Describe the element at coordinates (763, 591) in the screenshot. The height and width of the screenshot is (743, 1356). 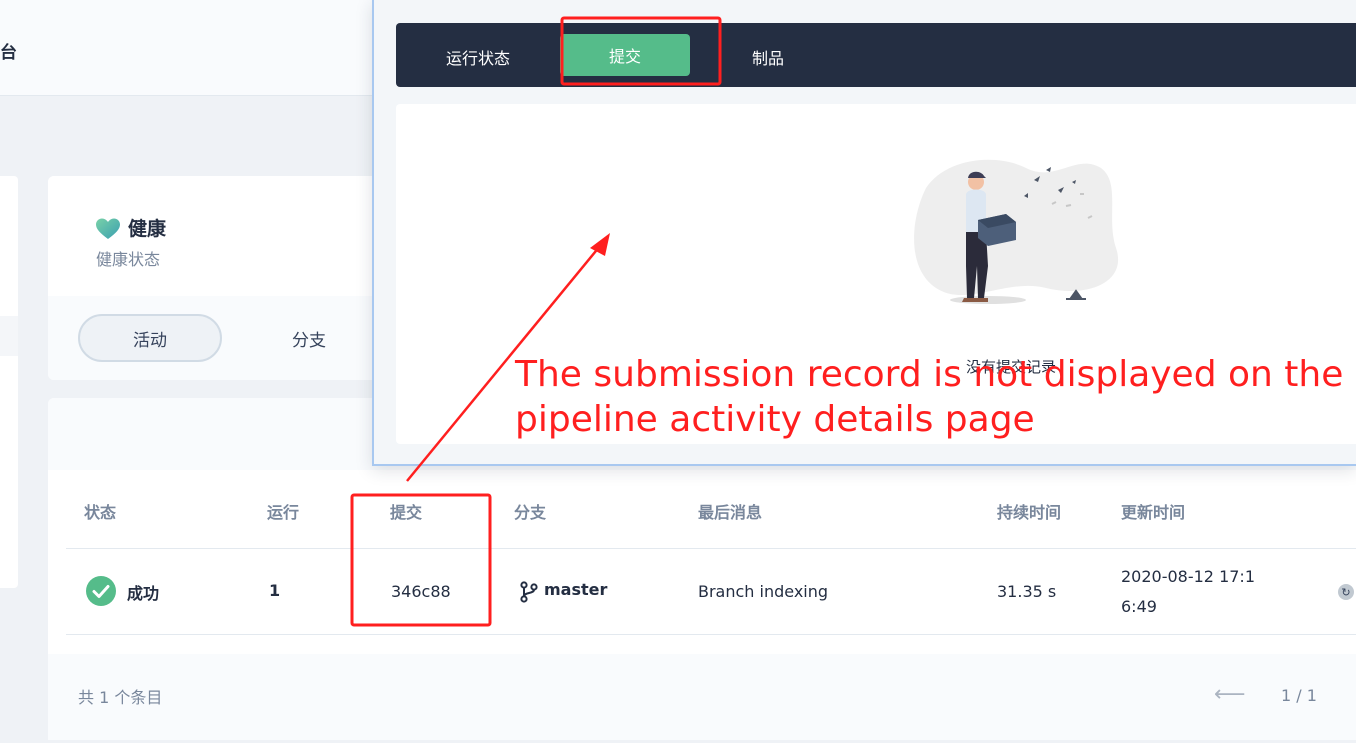
I see `last-message: Branch indexing` at that location.